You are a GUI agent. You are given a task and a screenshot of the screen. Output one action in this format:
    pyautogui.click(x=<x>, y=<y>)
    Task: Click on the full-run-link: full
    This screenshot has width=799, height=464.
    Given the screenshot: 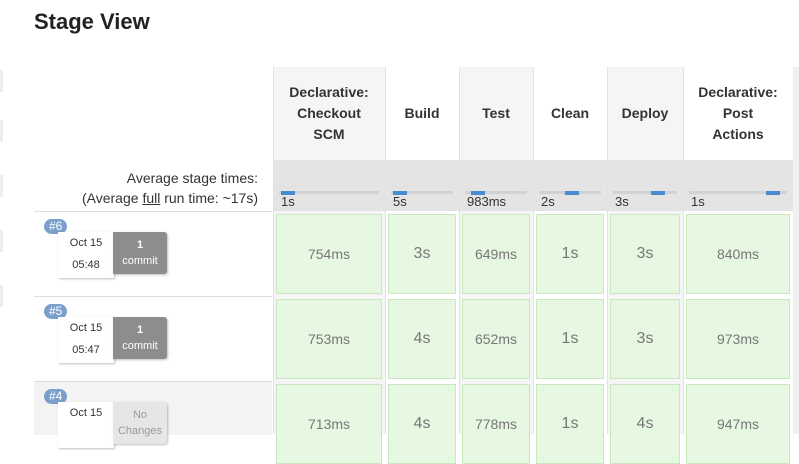 What is the action you would take?
    pyautogui.click(x=151, y=198)
    